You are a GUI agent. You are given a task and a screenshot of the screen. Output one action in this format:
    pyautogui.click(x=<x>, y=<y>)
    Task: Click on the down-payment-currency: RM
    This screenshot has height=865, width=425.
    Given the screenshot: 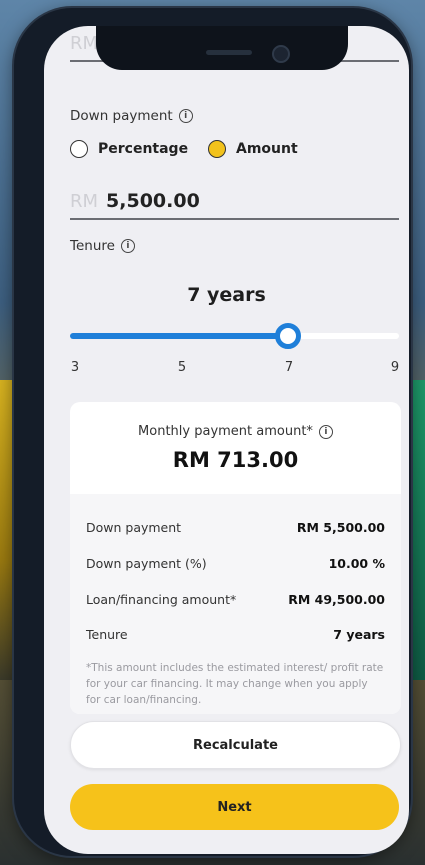 What is the action you would take?
    pyautogui.click(x=84, y=201)
    